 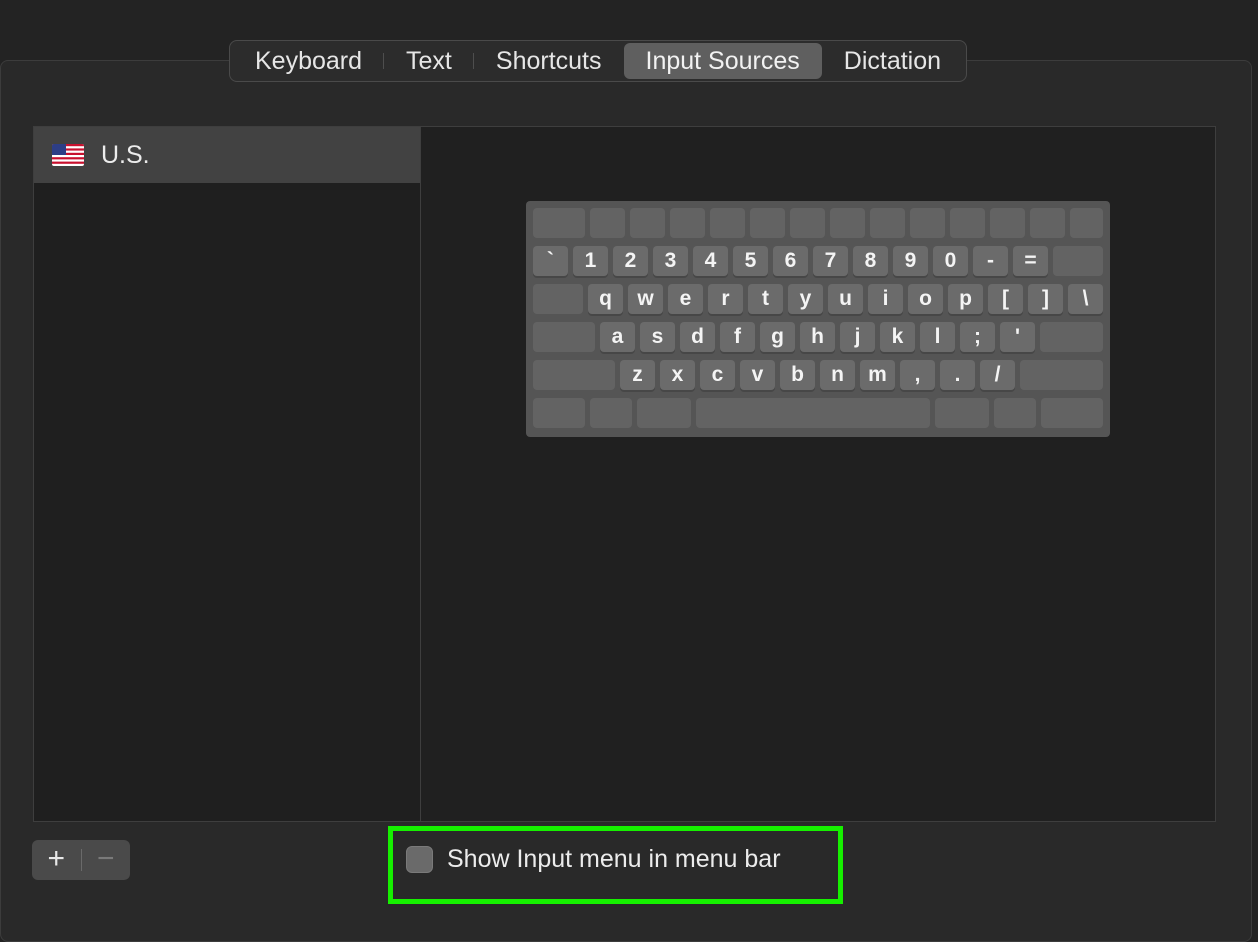 I want to click on keyboard-key: e, so click(x=685, y=299).